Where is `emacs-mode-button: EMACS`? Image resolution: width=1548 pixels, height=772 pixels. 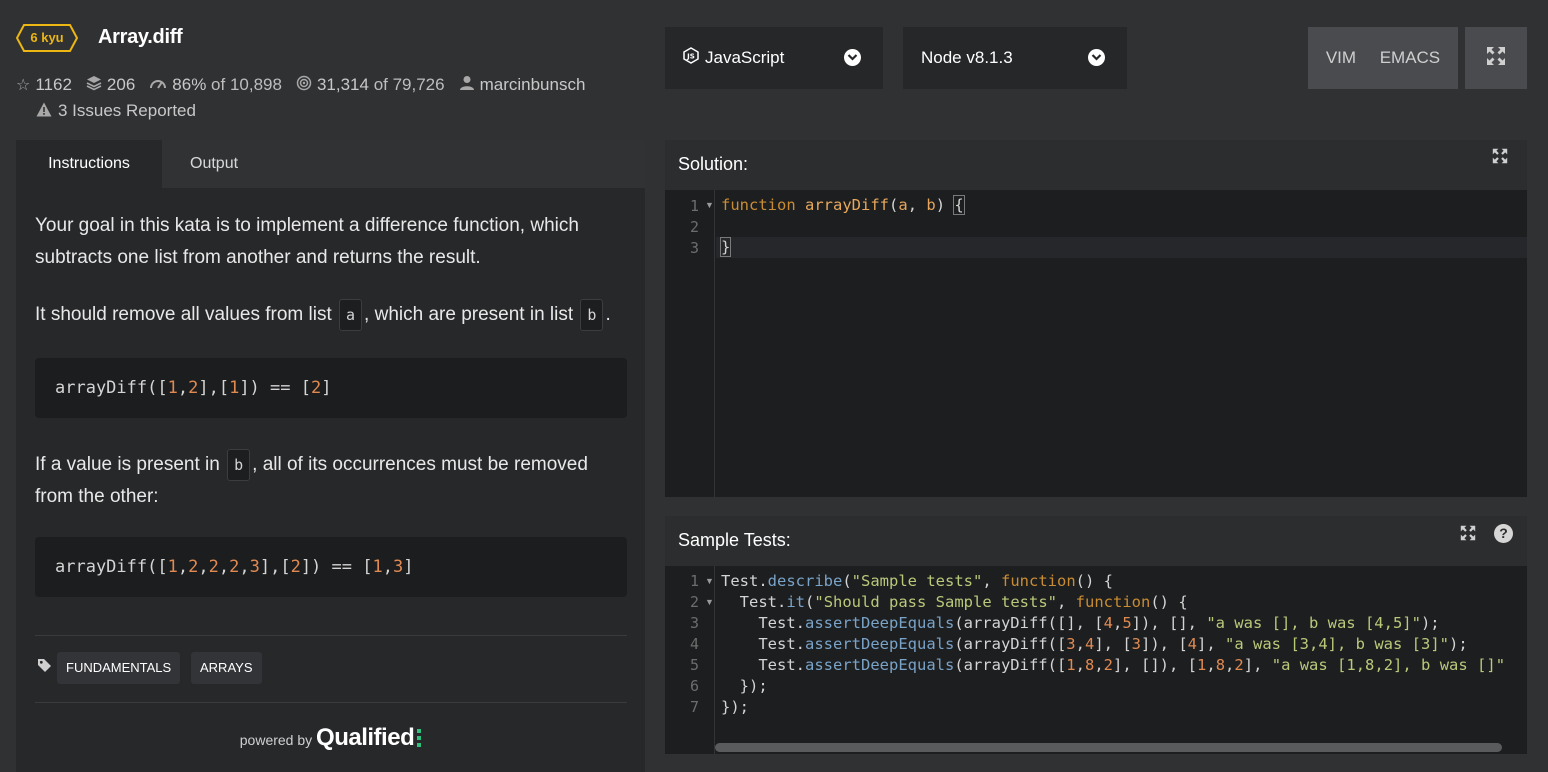 emacs-mode-button: EMACS is located at coordinates (1410, 58).